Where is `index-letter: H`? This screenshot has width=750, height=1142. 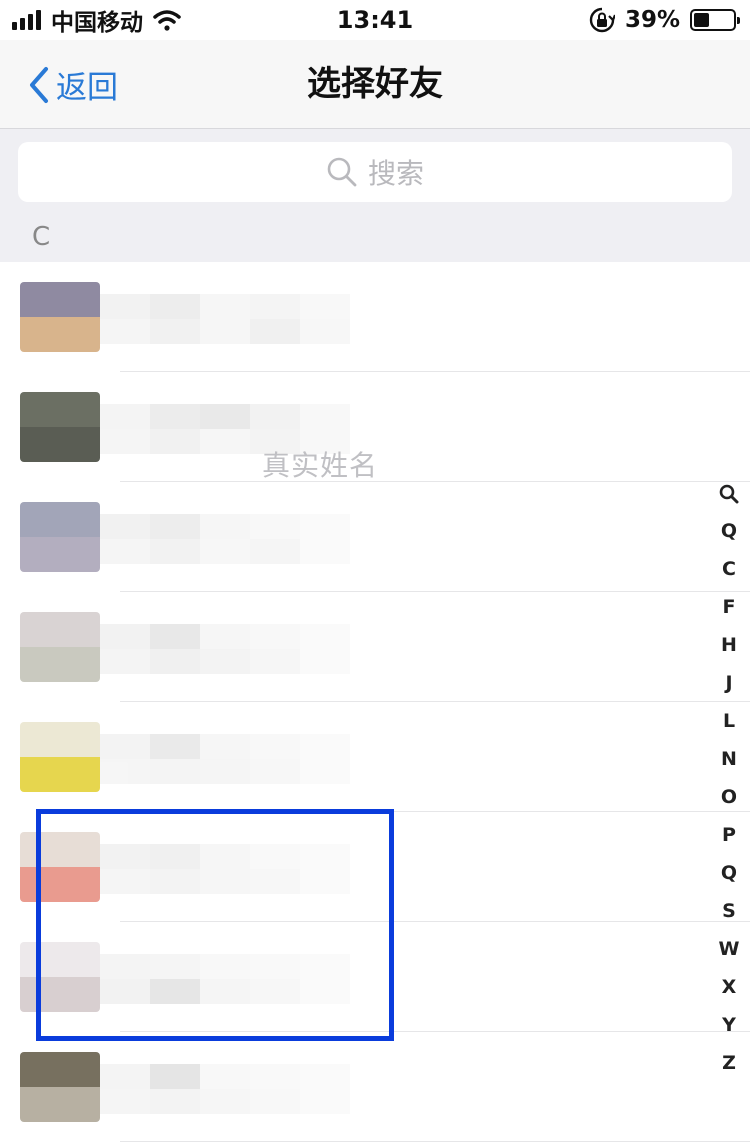
index-letter: H is located at coordinates (729, 645).